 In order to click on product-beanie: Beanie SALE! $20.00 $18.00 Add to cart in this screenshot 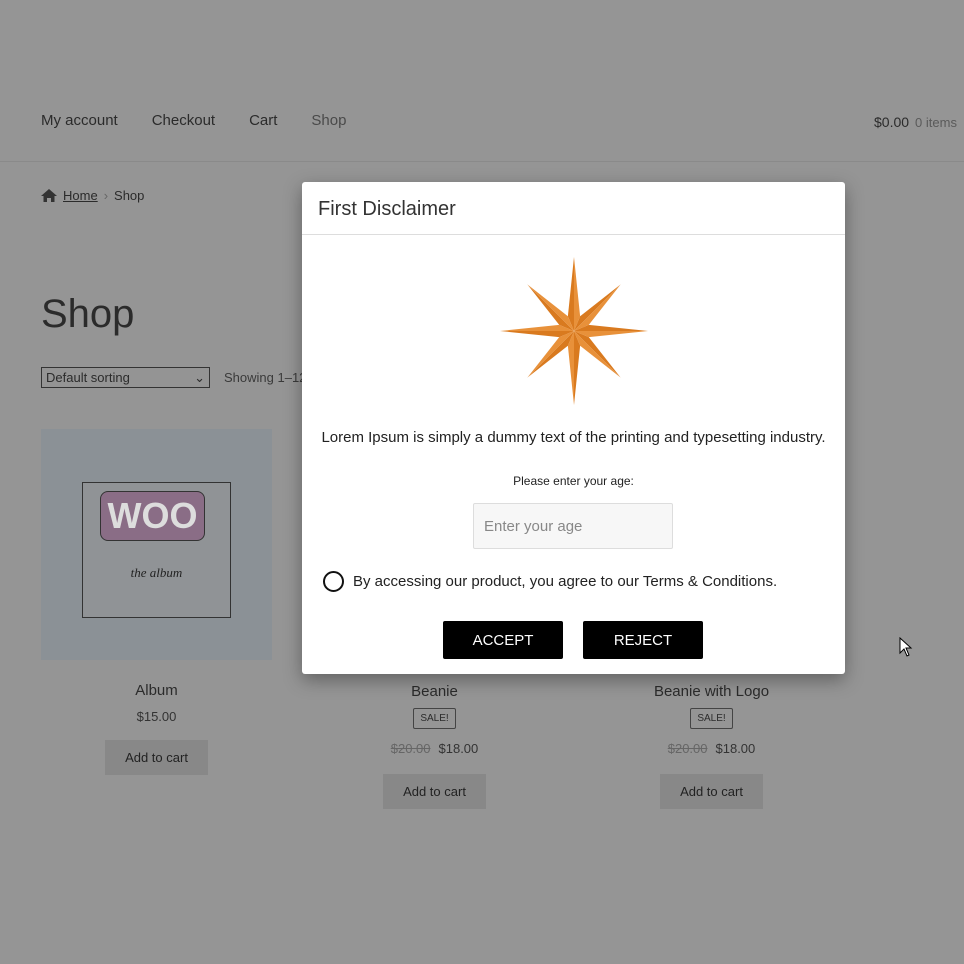, I will do `click(434, 746)`.